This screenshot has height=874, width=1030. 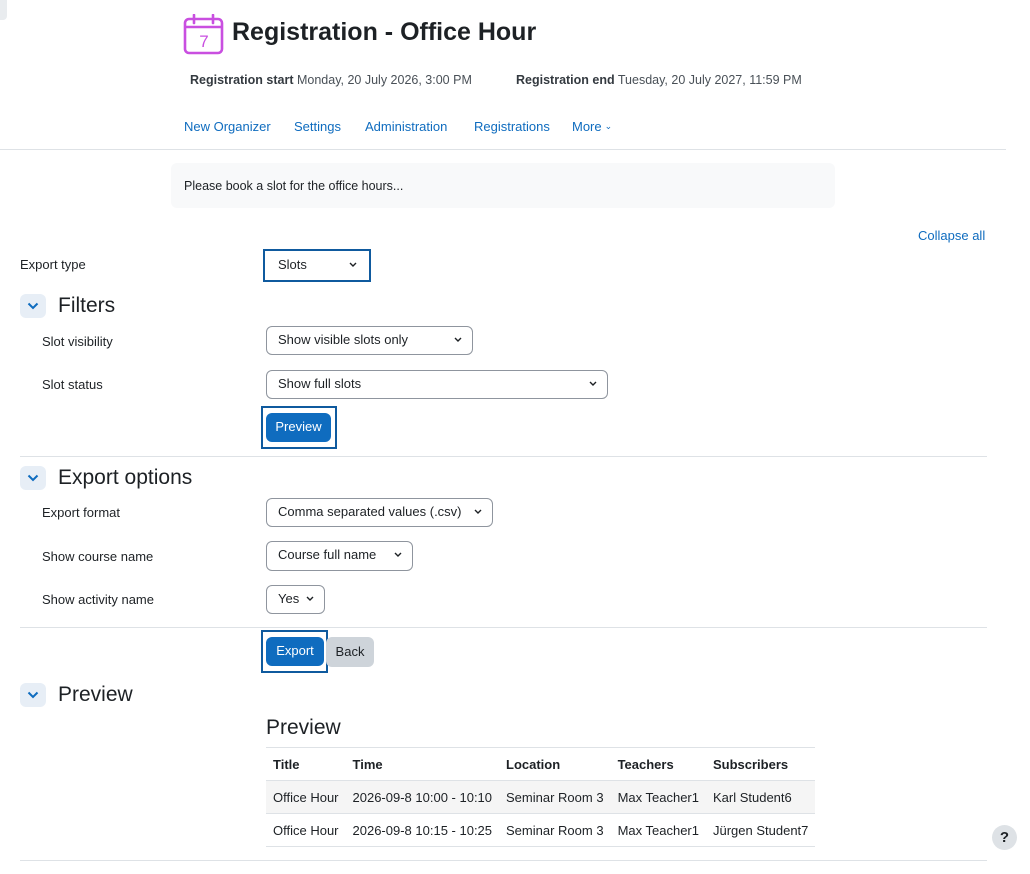 What do you see at coordinates (317, 126) in the screenshot?
I see `nav-settings: Settings` at bounding box center [317, 126].